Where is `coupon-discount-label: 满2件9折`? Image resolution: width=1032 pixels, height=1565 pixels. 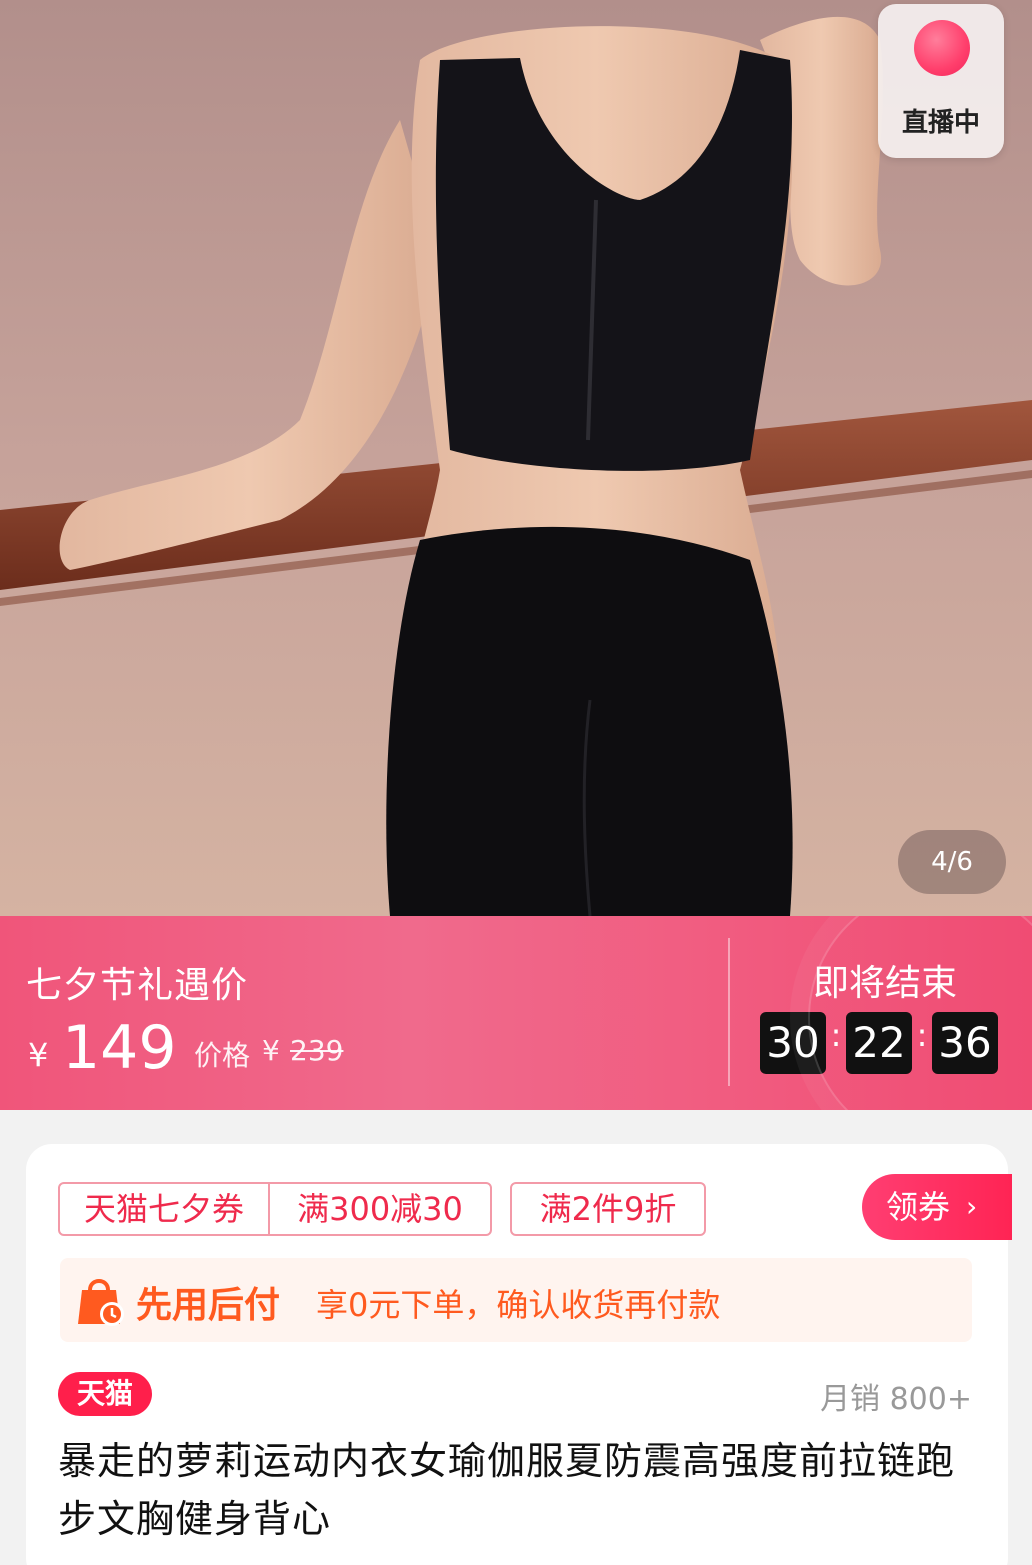
coupon-discount-label: 满2件9折 is located at coordinates (608, 1209).